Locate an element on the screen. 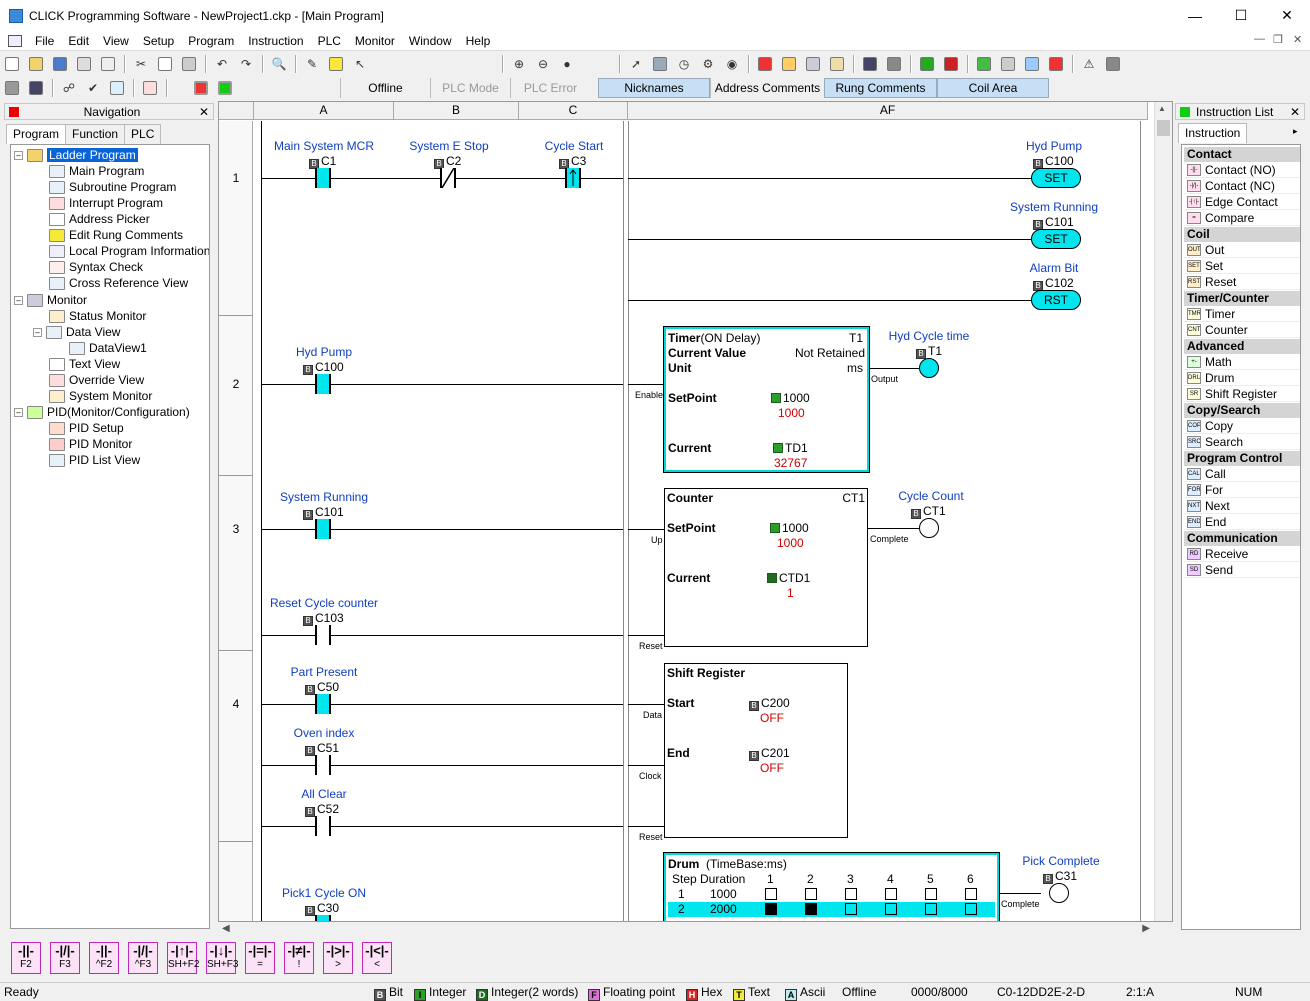 The height and width of the screenshot is (1001, 1310). link-icon: ☍ is located at coordinates (69, 88).